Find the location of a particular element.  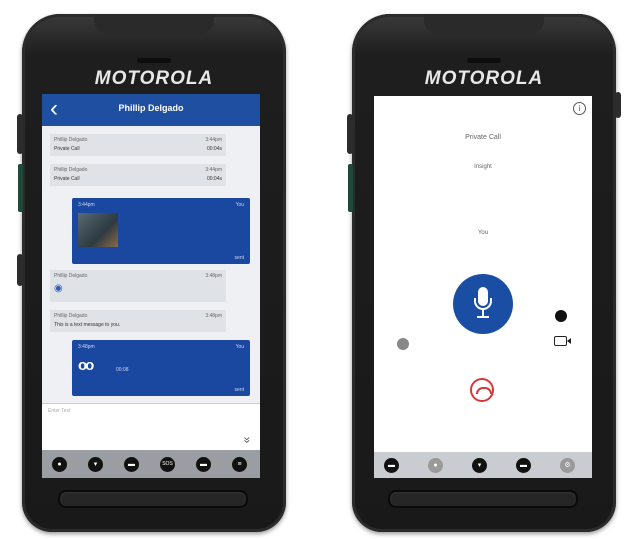

message-text: This is a text message to you. is located at coordinates (87, 325).